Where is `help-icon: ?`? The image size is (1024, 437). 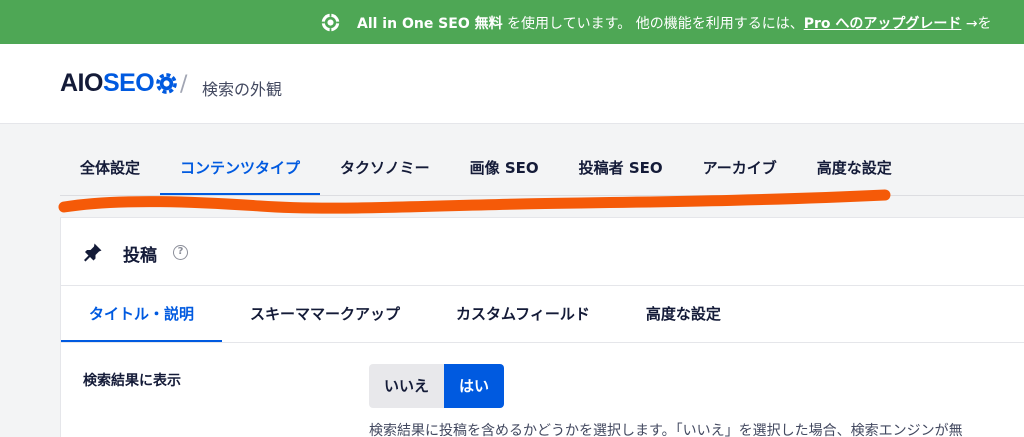
help-icon: ? is located at coordinates (180, 252).